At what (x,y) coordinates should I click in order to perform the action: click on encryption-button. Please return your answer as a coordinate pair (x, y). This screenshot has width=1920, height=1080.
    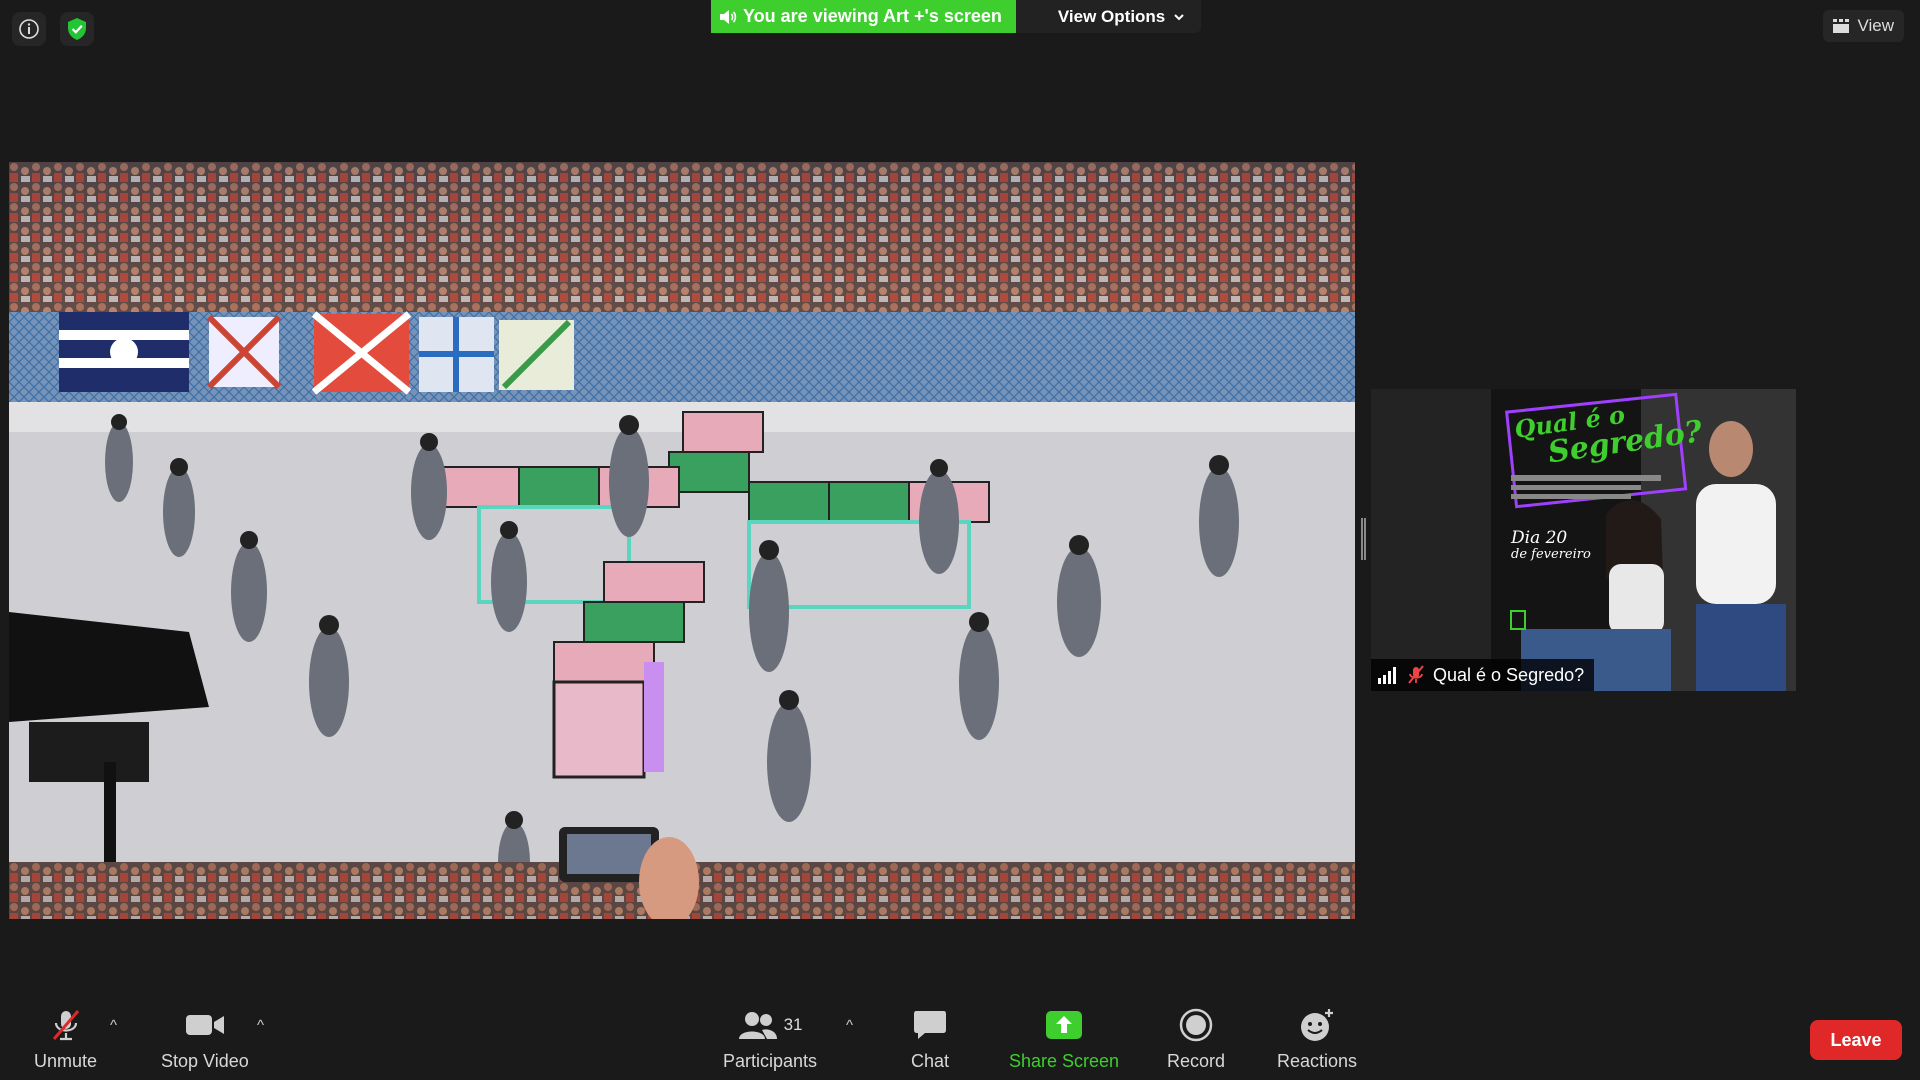
    Looking at the image, I should click on (77, 29).